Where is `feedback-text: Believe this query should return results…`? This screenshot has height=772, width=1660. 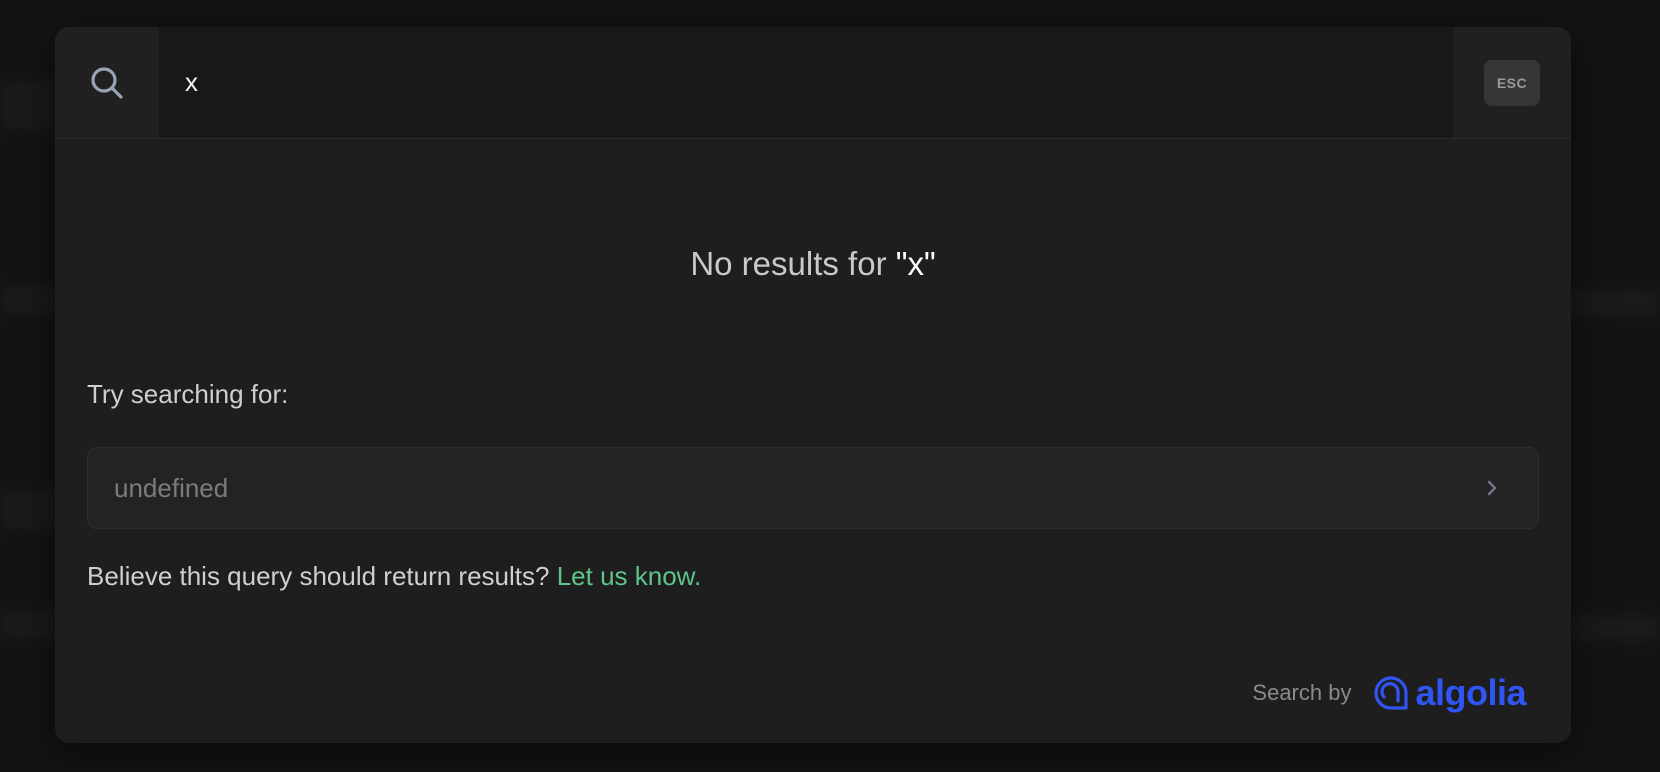 feedback-text: Believe this query should return results… is located at coordinates (322, 576).